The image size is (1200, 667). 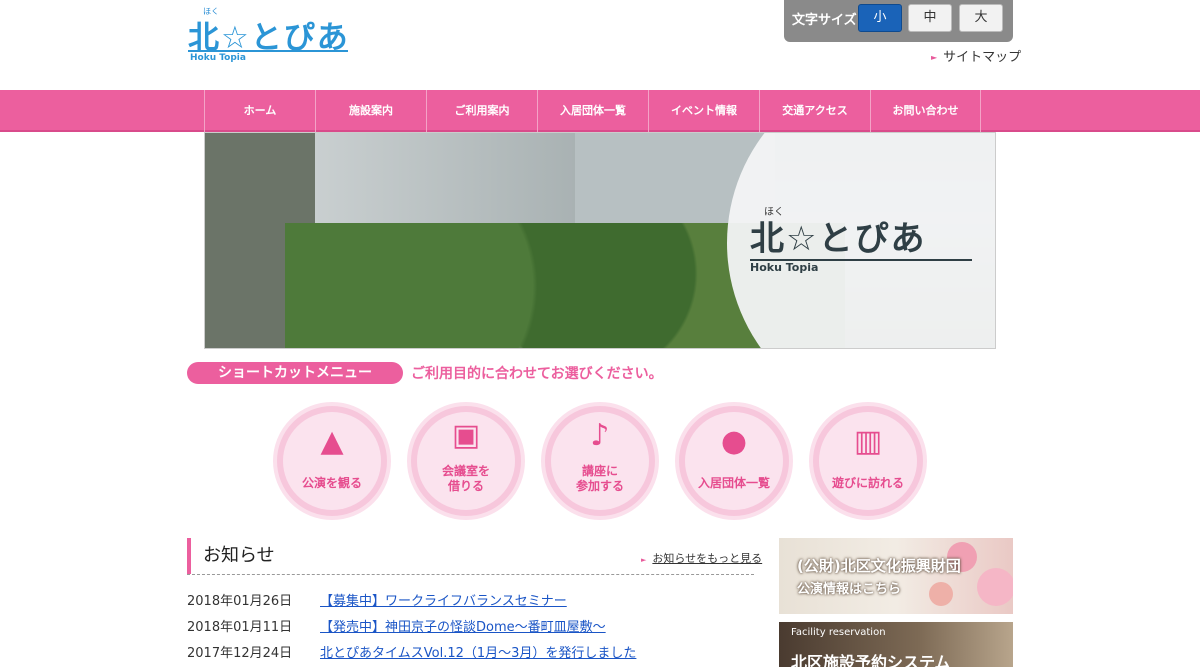 What do you see at coordinates (896, 576) in the screenshot?
I see `foundation-banner: (公財)北区文化振興財団 公演情報はこちら` at bounding box center [896, 576].